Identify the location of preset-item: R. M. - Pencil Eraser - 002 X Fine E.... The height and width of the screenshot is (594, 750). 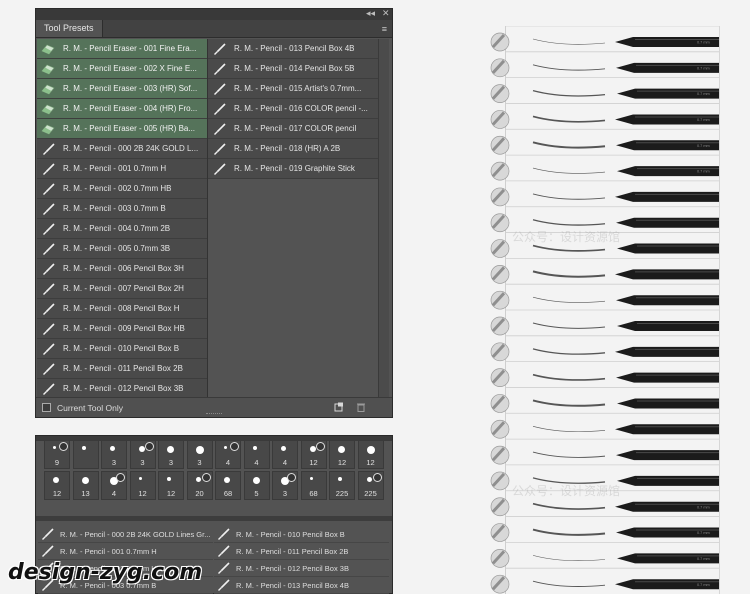
(122, 69).